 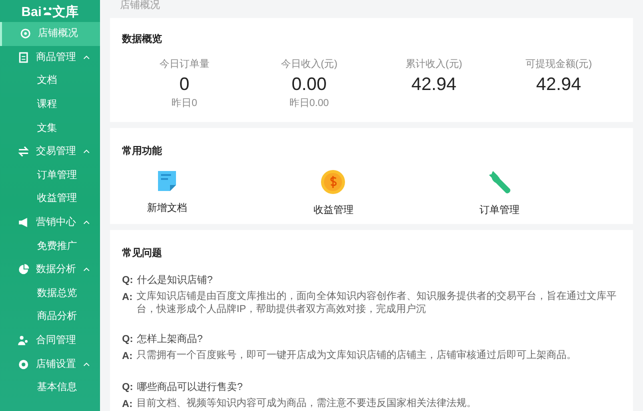 What do you see at coordinates (185, 104) in the screenshot?
I see `metric-yesterday: 昨日0` at bounding box center [185, 104].